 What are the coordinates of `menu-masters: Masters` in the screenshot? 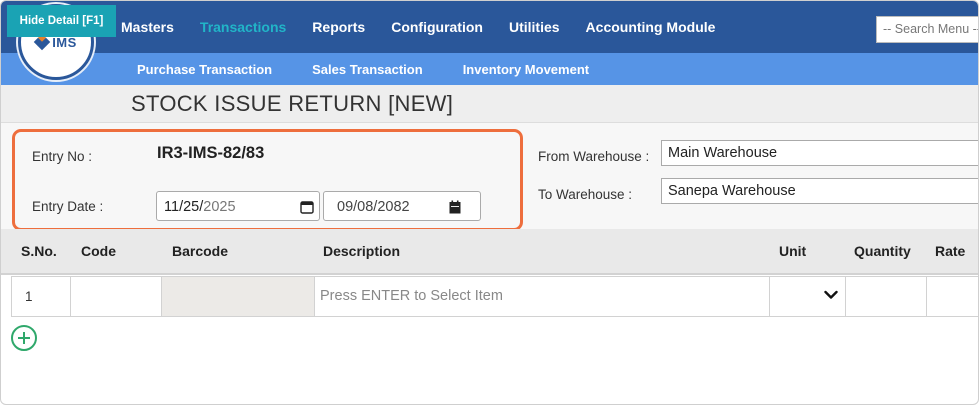 It's located at (147, 27).